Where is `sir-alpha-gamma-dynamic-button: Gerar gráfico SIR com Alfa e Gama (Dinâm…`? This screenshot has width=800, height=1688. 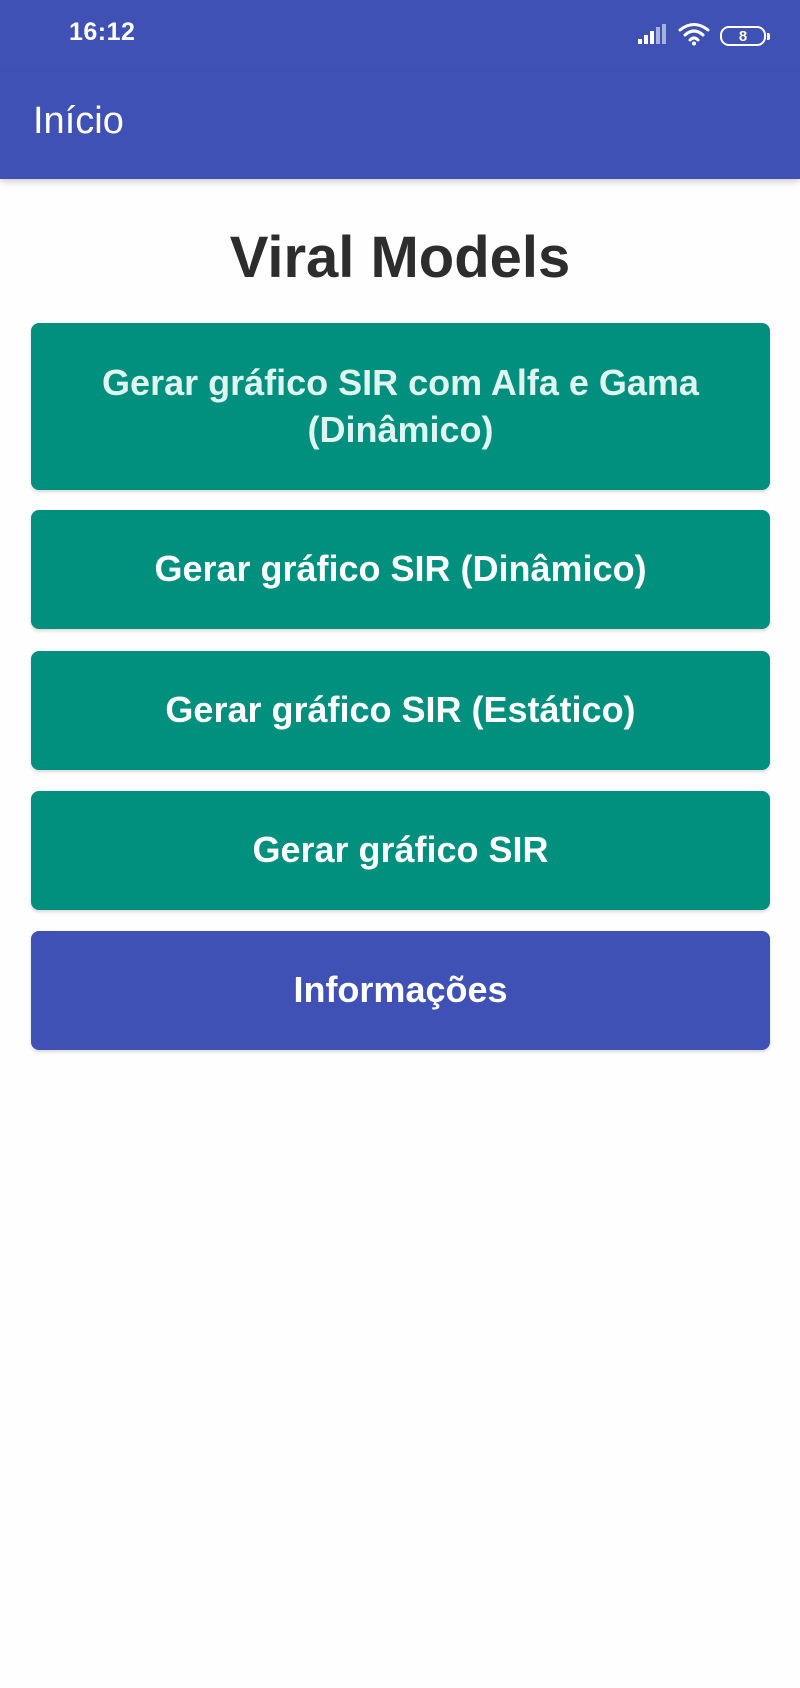
sir-alpha-gamma-dynamic-button: Gerar gráfico SIR com Alfa e Gama (Dinâm… is located at coordinates (400, 406).